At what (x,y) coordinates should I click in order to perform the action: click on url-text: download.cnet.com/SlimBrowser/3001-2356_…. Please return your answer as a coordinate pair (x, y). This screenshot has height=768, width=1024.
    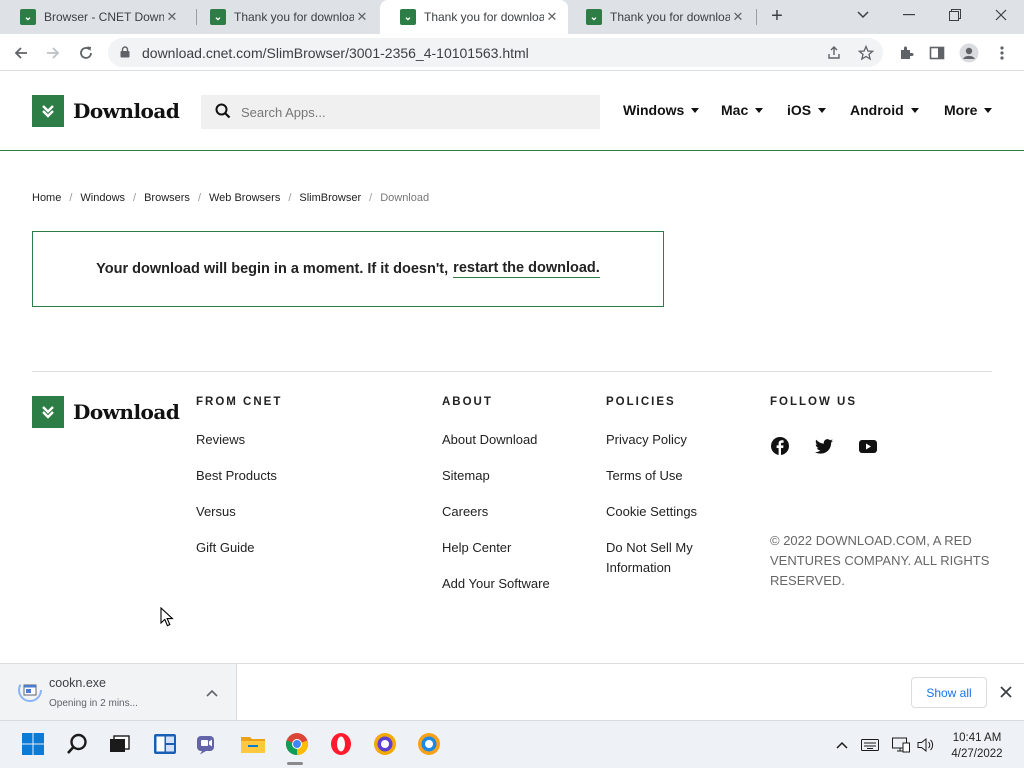
    Looking at the image, I should click on (335, 52).